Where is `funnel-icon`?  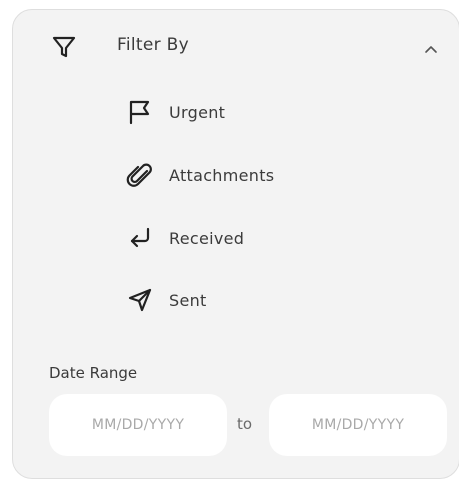
funnel-icon is located at coordinates (64, 47).